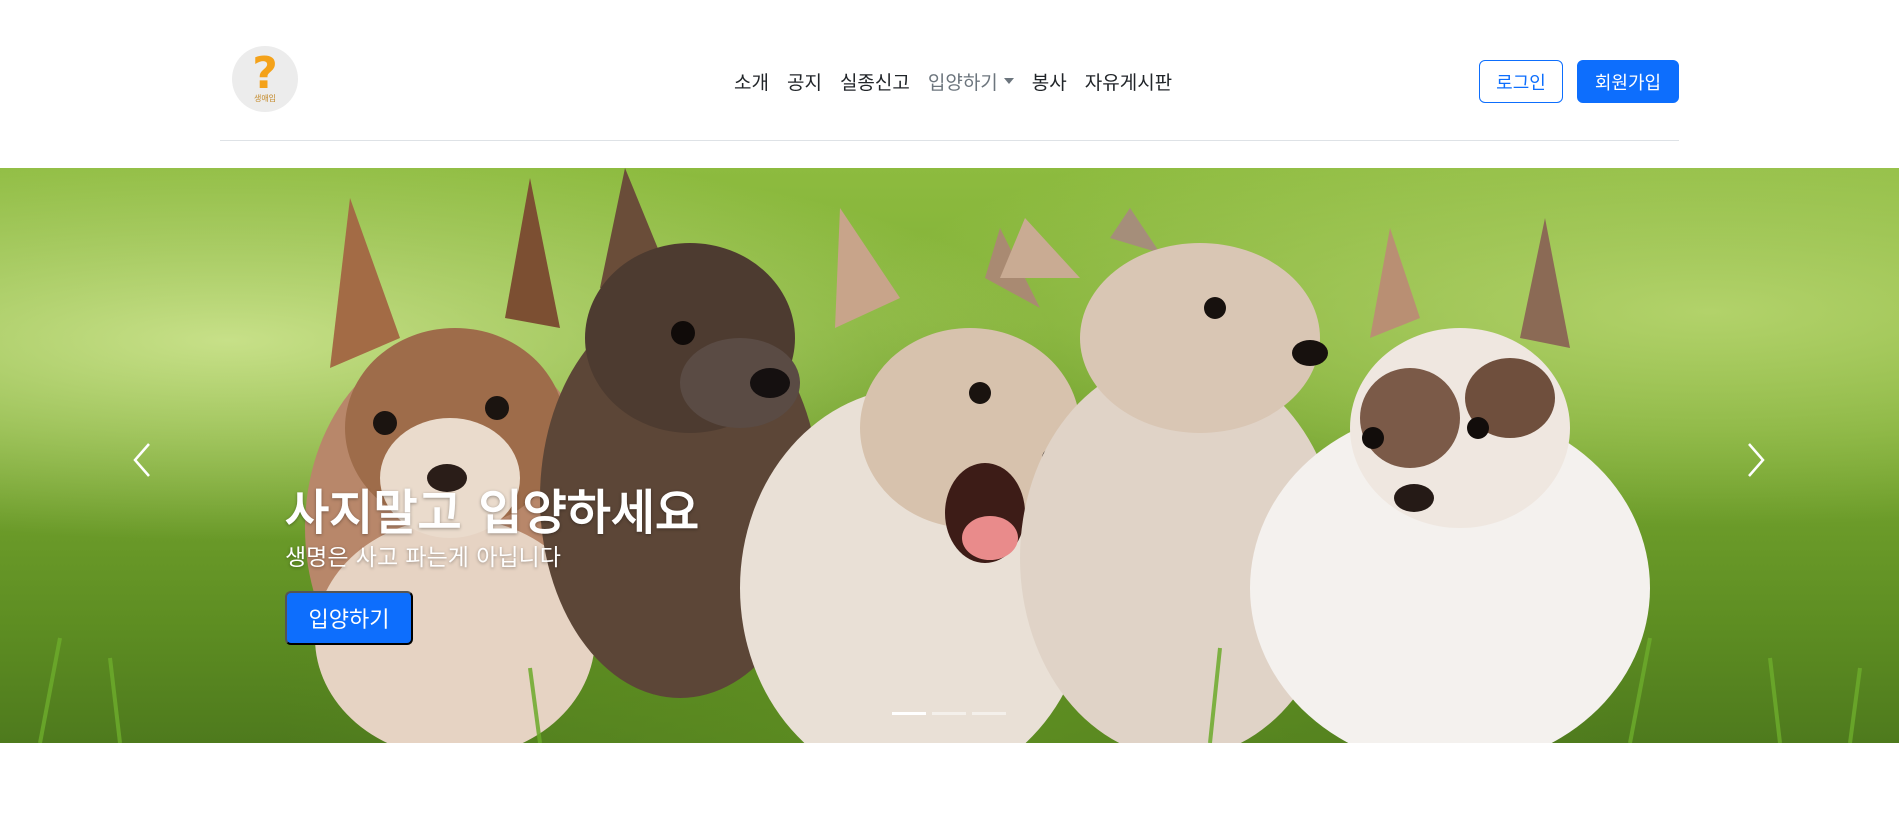 The height and width of the screenshot is (820, 1899). I want to click on logo-mark: ?, so click(265, 73).